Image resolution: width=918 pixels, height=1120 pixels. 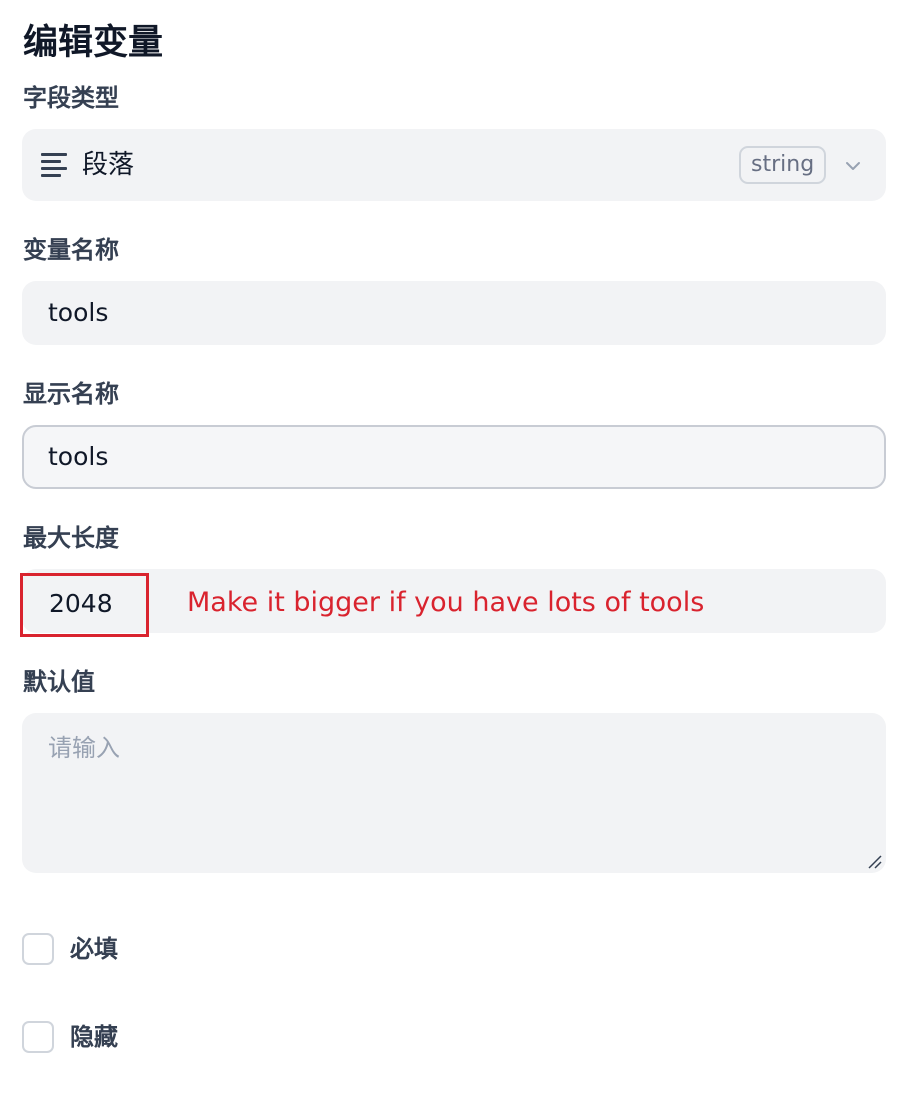 What do you see at coordinates (454, 165) in the screenshot?
I see `field-type-select: 段落 string` at bounding box center [454, 165].